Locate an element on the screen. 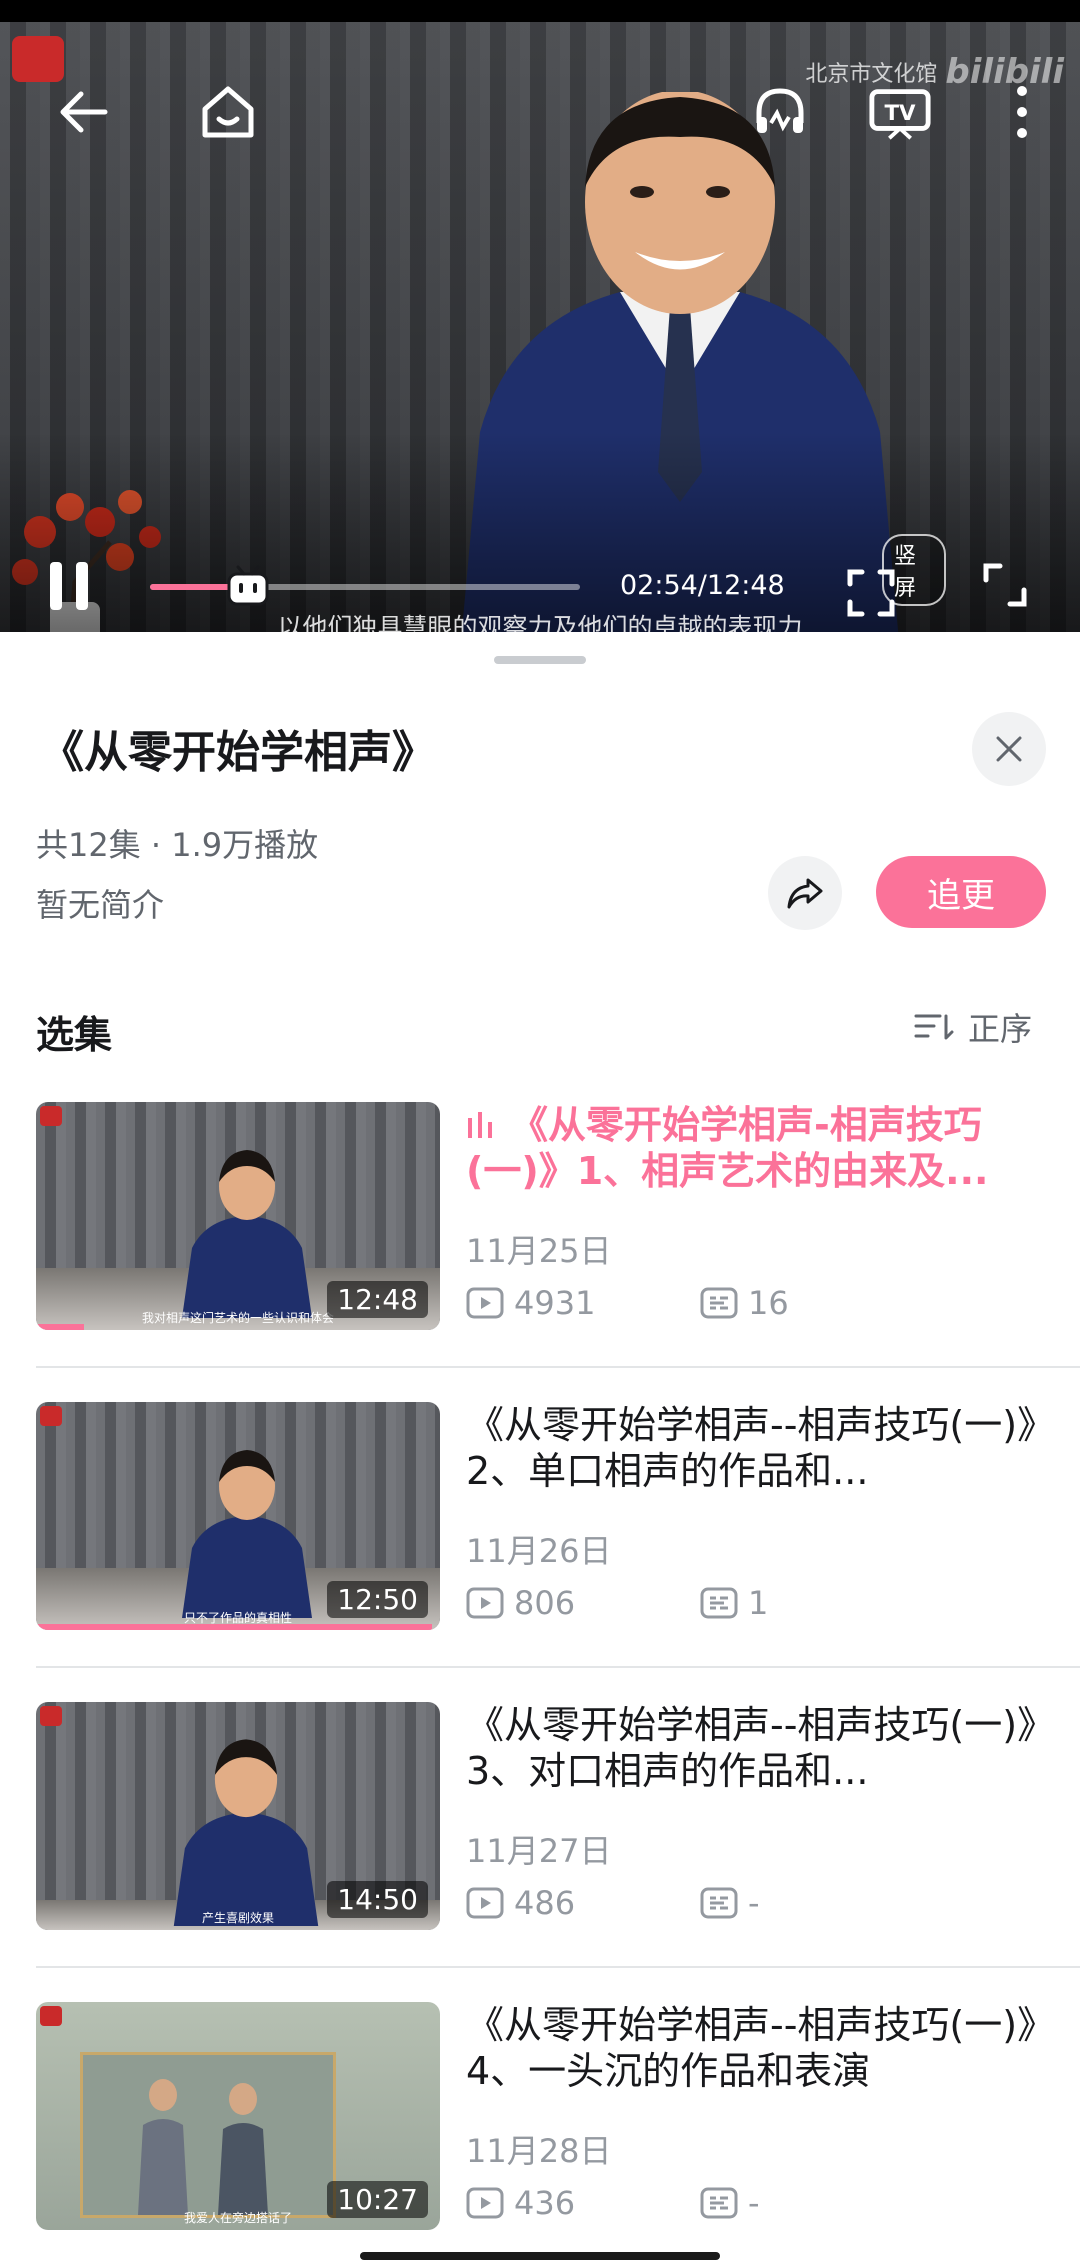 This screenshot has height=2268, width=1080. thumbnail-stage-frame is located at coordinates (208, 2135).